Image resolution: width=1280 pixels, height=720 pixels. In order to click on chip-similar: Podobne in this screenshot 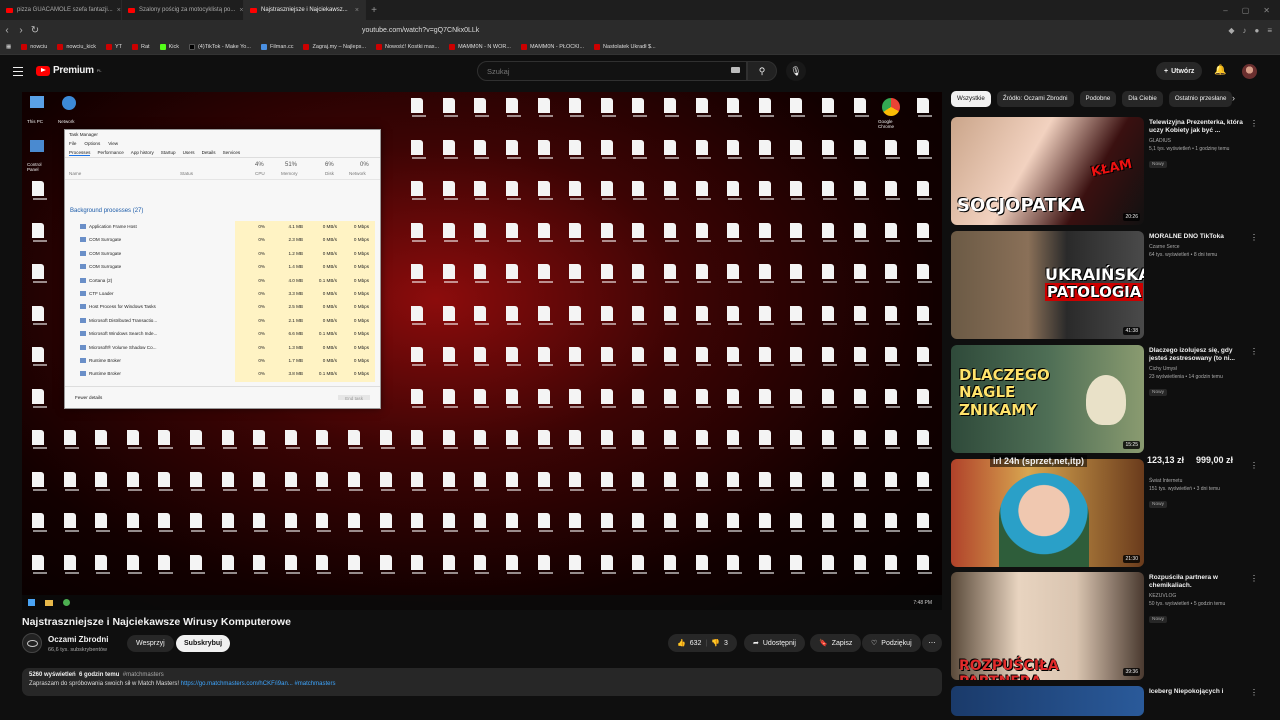, I will do `click(1098, 99)`.